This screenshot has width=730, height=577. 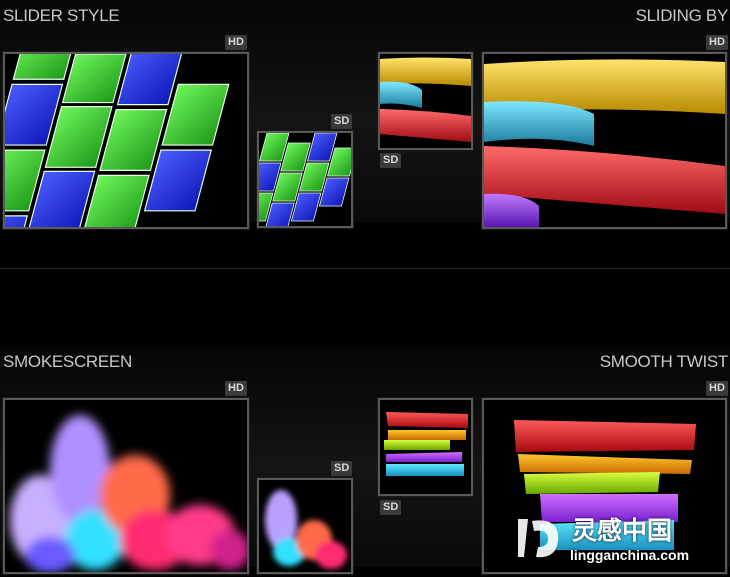 I want to click on smokescreen-hd-preview, so click(x=126, y=486).